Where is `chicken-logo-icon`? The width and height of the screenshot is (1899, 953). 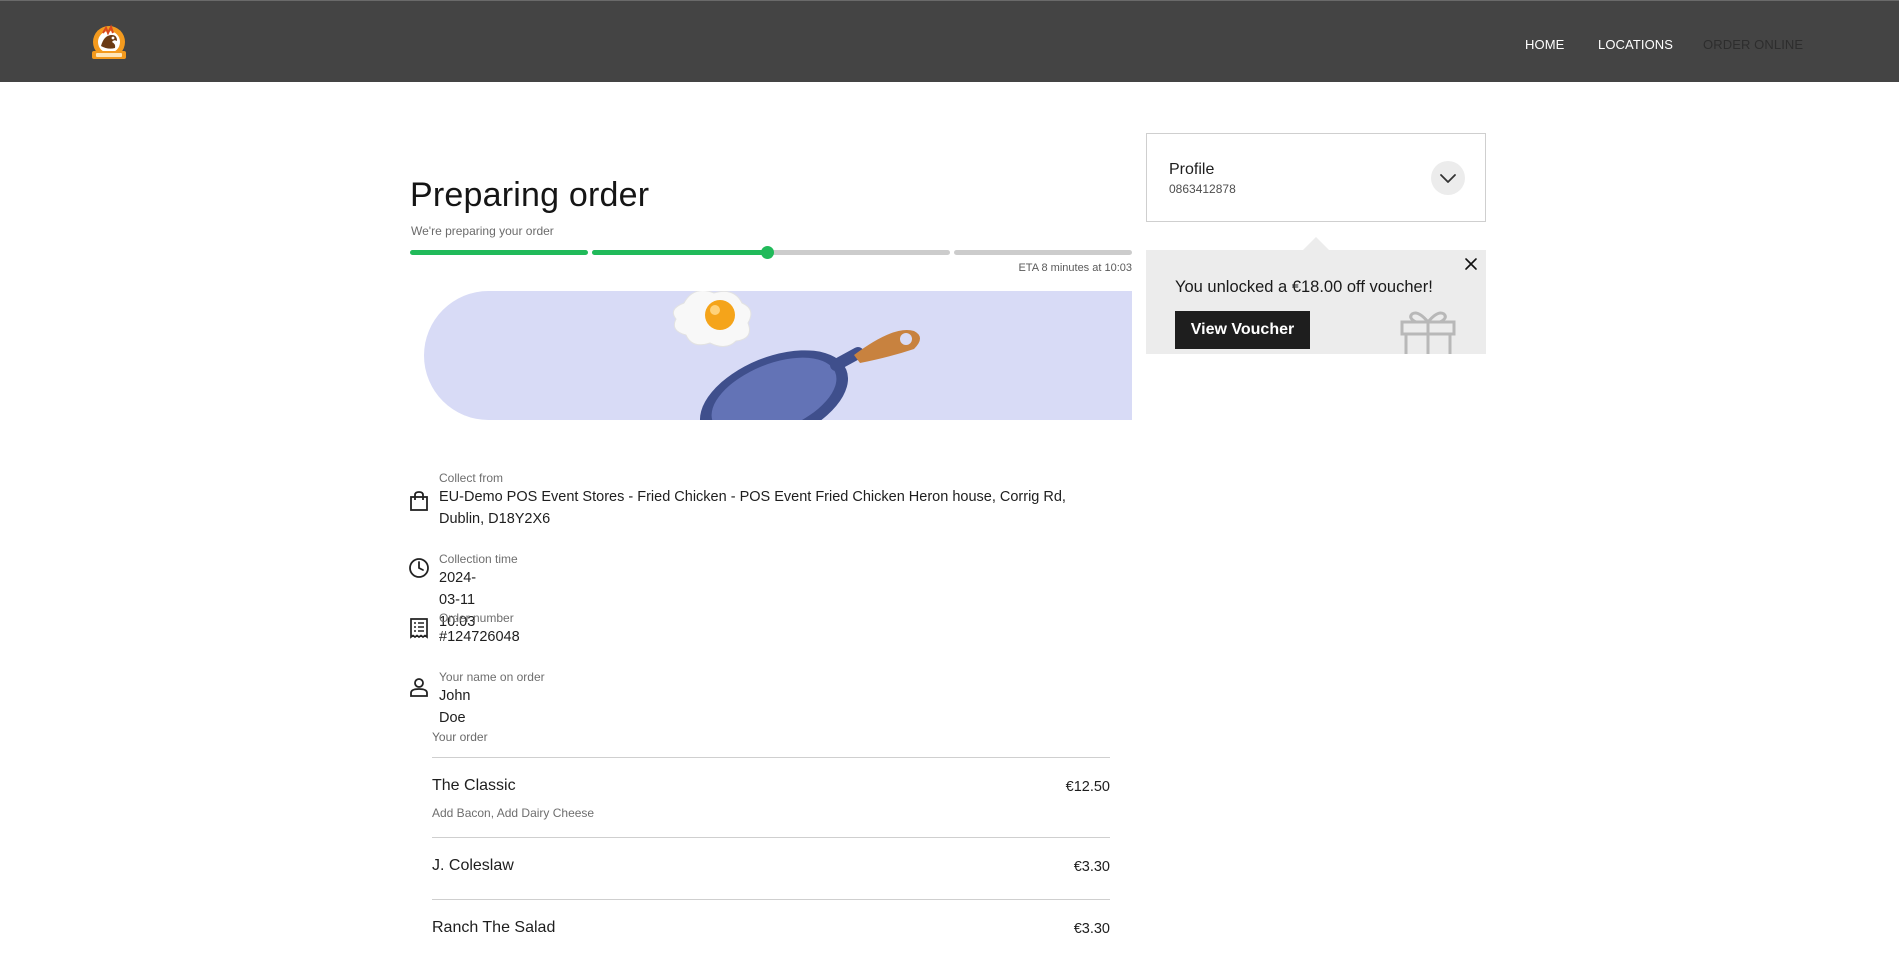 chicken-logo-icon is located at coordinates (109, 44).